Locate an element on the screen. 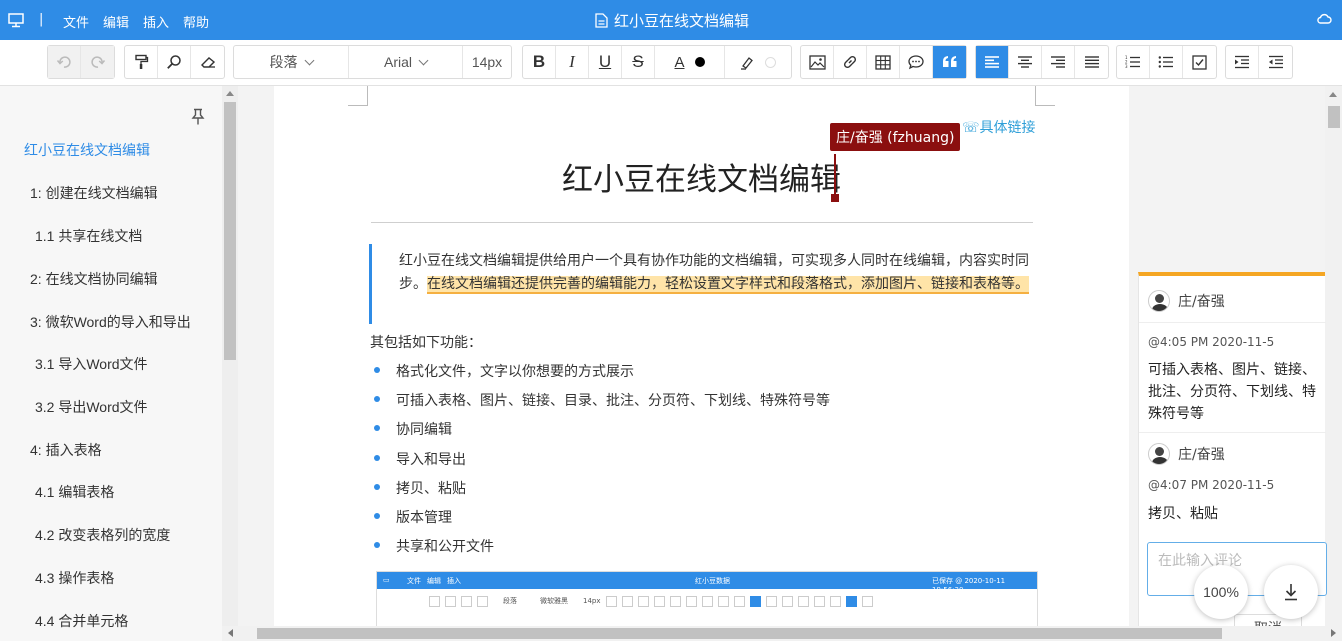 This screenshot has width=1342, height=641. outline-item: 1: 创建在线文档编辑 is located at coordinates (94, 193).